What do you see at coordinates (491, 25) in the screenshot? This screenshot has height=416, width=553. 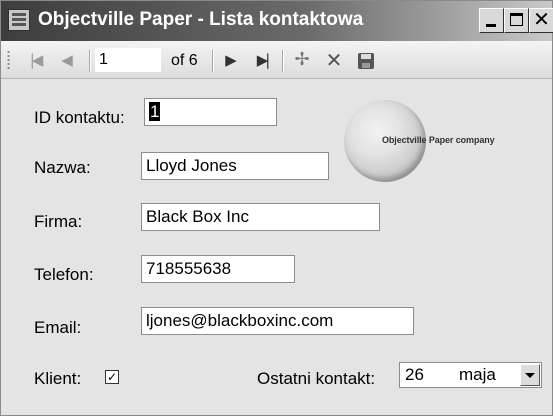 I see `minimize-icon` at bounding box center [491, 25].